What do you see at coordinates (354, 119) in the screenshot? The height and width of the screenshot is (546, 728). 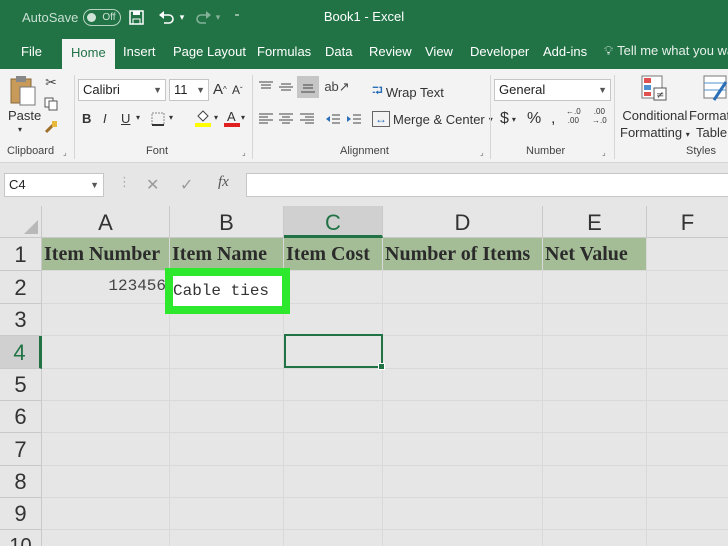 I see `increase-indent-icon` at bounding box center [354, 119].